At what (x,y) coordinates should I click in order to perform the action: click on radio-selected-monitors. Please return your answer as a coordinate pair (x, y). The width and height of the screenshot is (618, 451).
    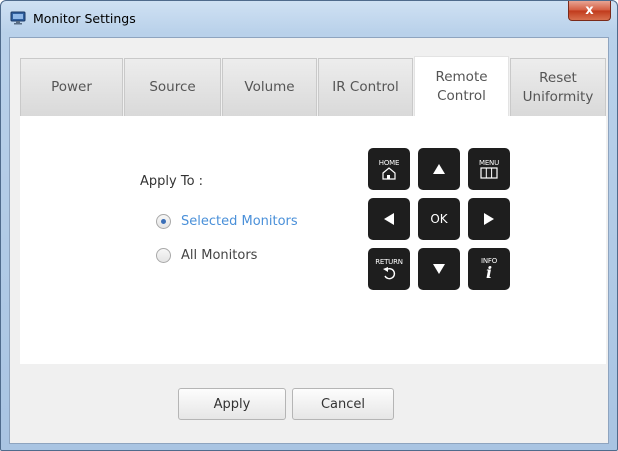
    Looking at the image, I should click on (163, 221).